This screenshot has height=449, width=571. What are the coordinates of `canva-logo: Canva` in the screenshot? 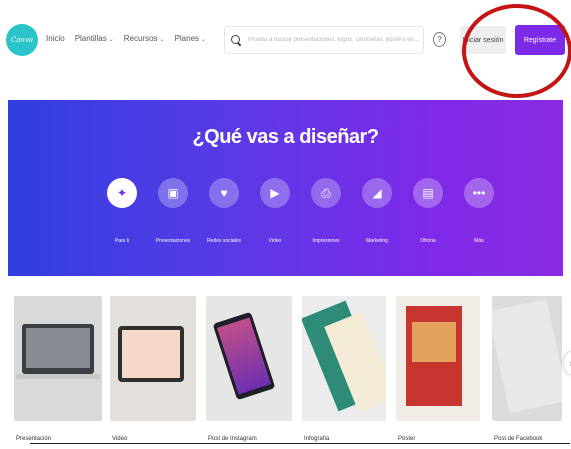 It's located at (22, 40).